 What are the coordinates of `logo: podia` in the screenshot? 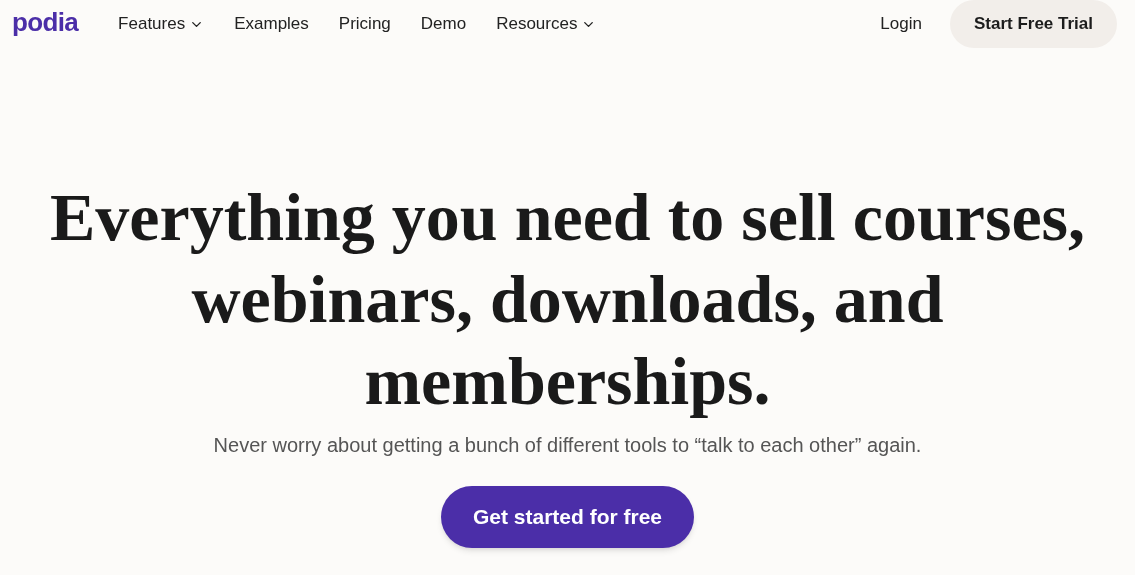 It's located at (45, 22).